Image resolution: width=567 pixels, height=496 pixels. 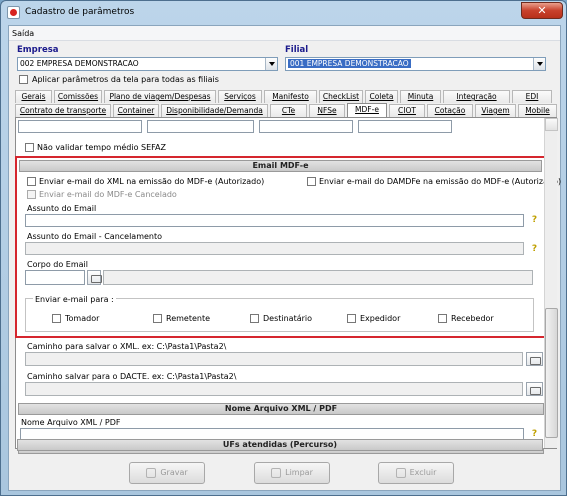 I want to click on tab-servicos: Serviços, so click(x=240, y=96).